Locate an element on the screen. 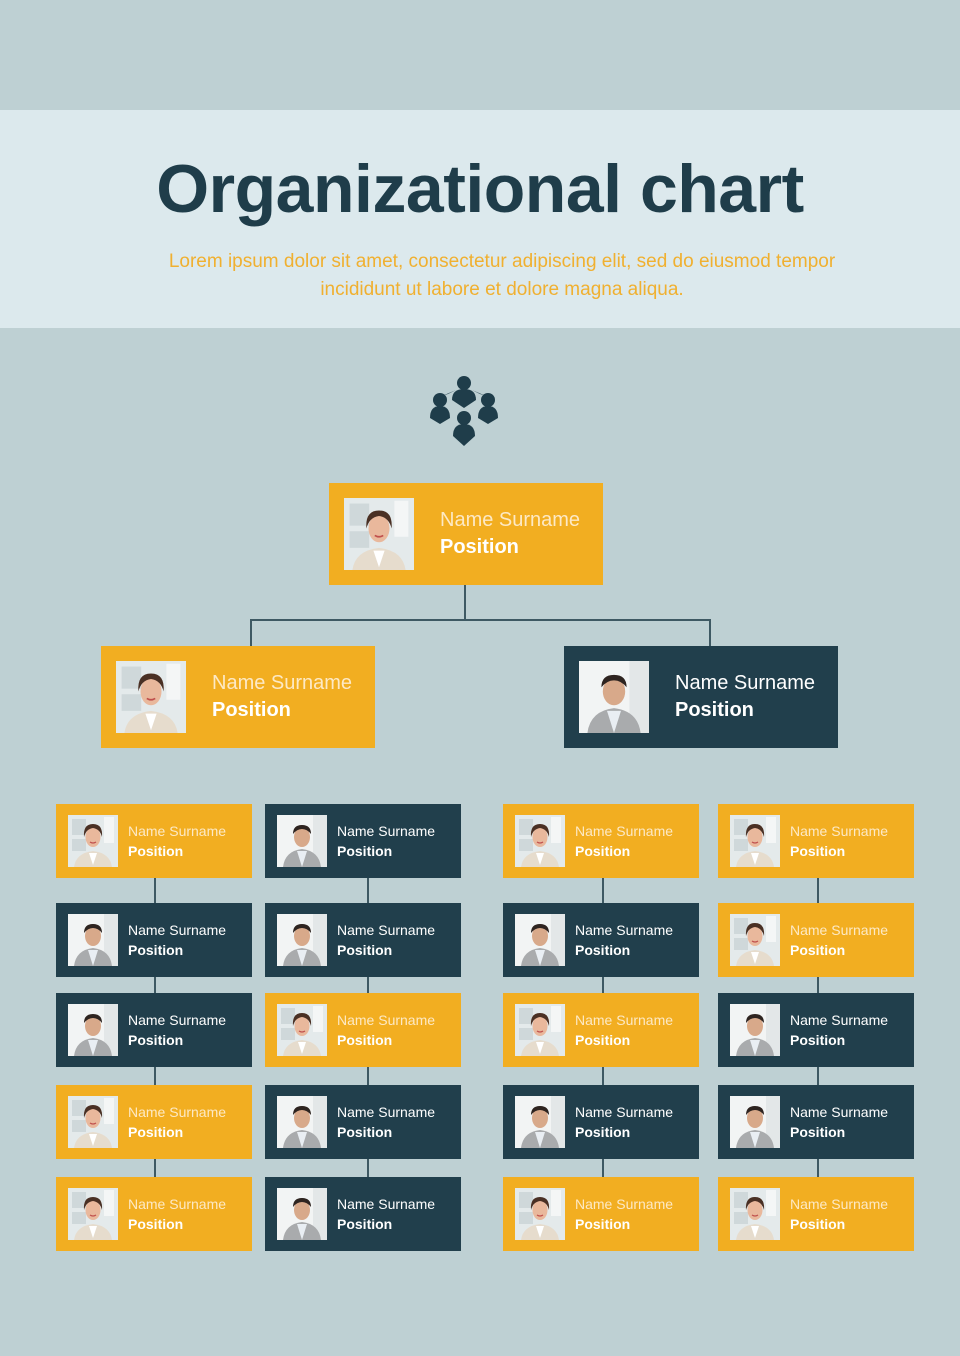  card-col4-row3: Name Surname Position is located at coordinates (816, 1030).